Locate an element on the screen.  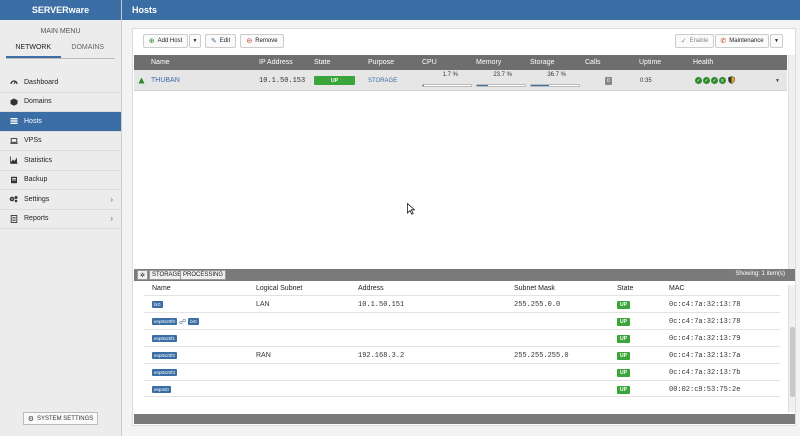
tab-network: NETWORK is located at coordinates (33, 49).